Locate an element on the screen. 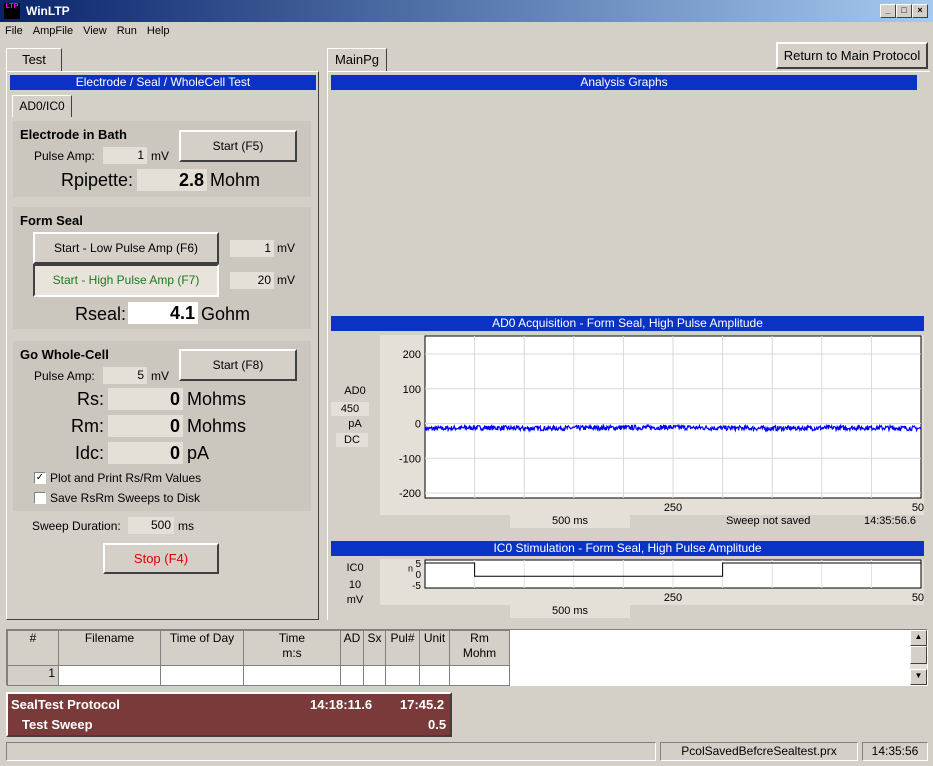  stim-x-tick-label: 500 is located at coordinates (918, 598).